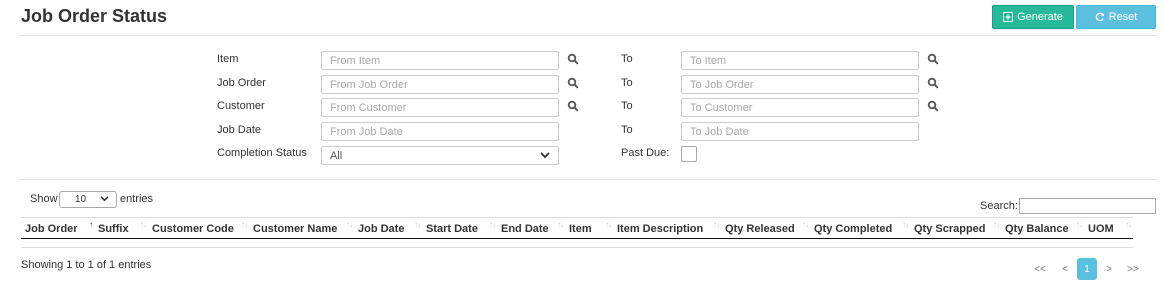  Describe the element at coordinates (1087, 206) in the screenshot. I see `table-search-input` at that location.